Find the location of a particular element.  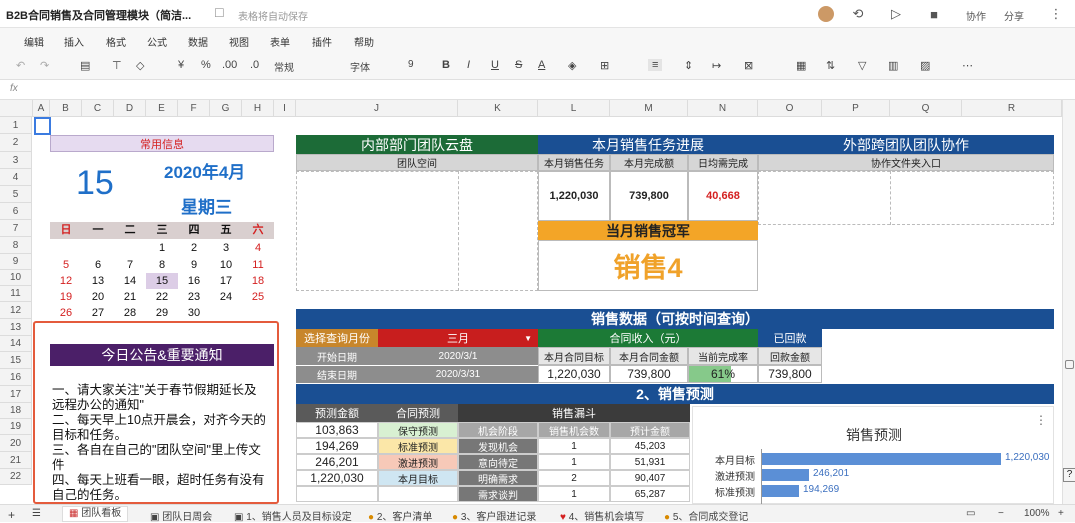

row-header: 20 is located at coordinates (16, 443).